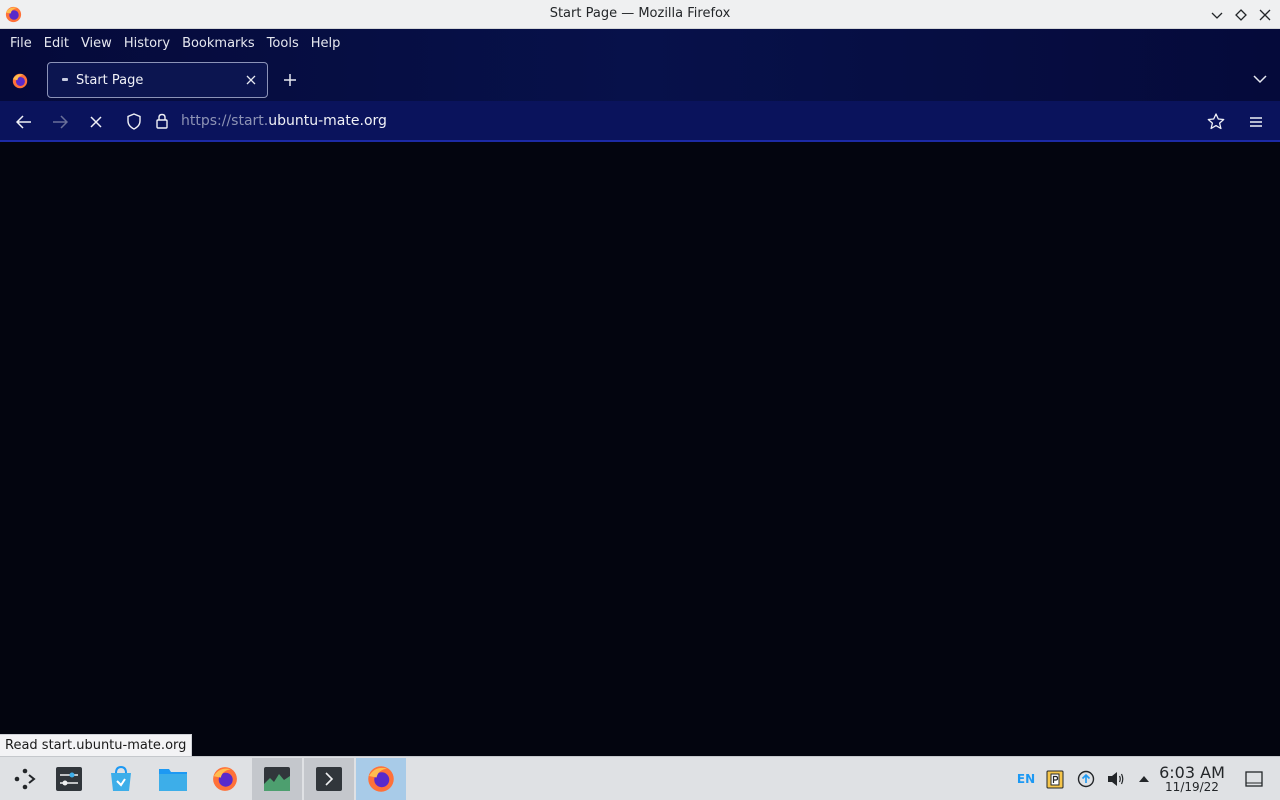 Image resolution: width=1280 pixels, height=800 pixels. I want to click on file-manager-icon, so click(173, 779).